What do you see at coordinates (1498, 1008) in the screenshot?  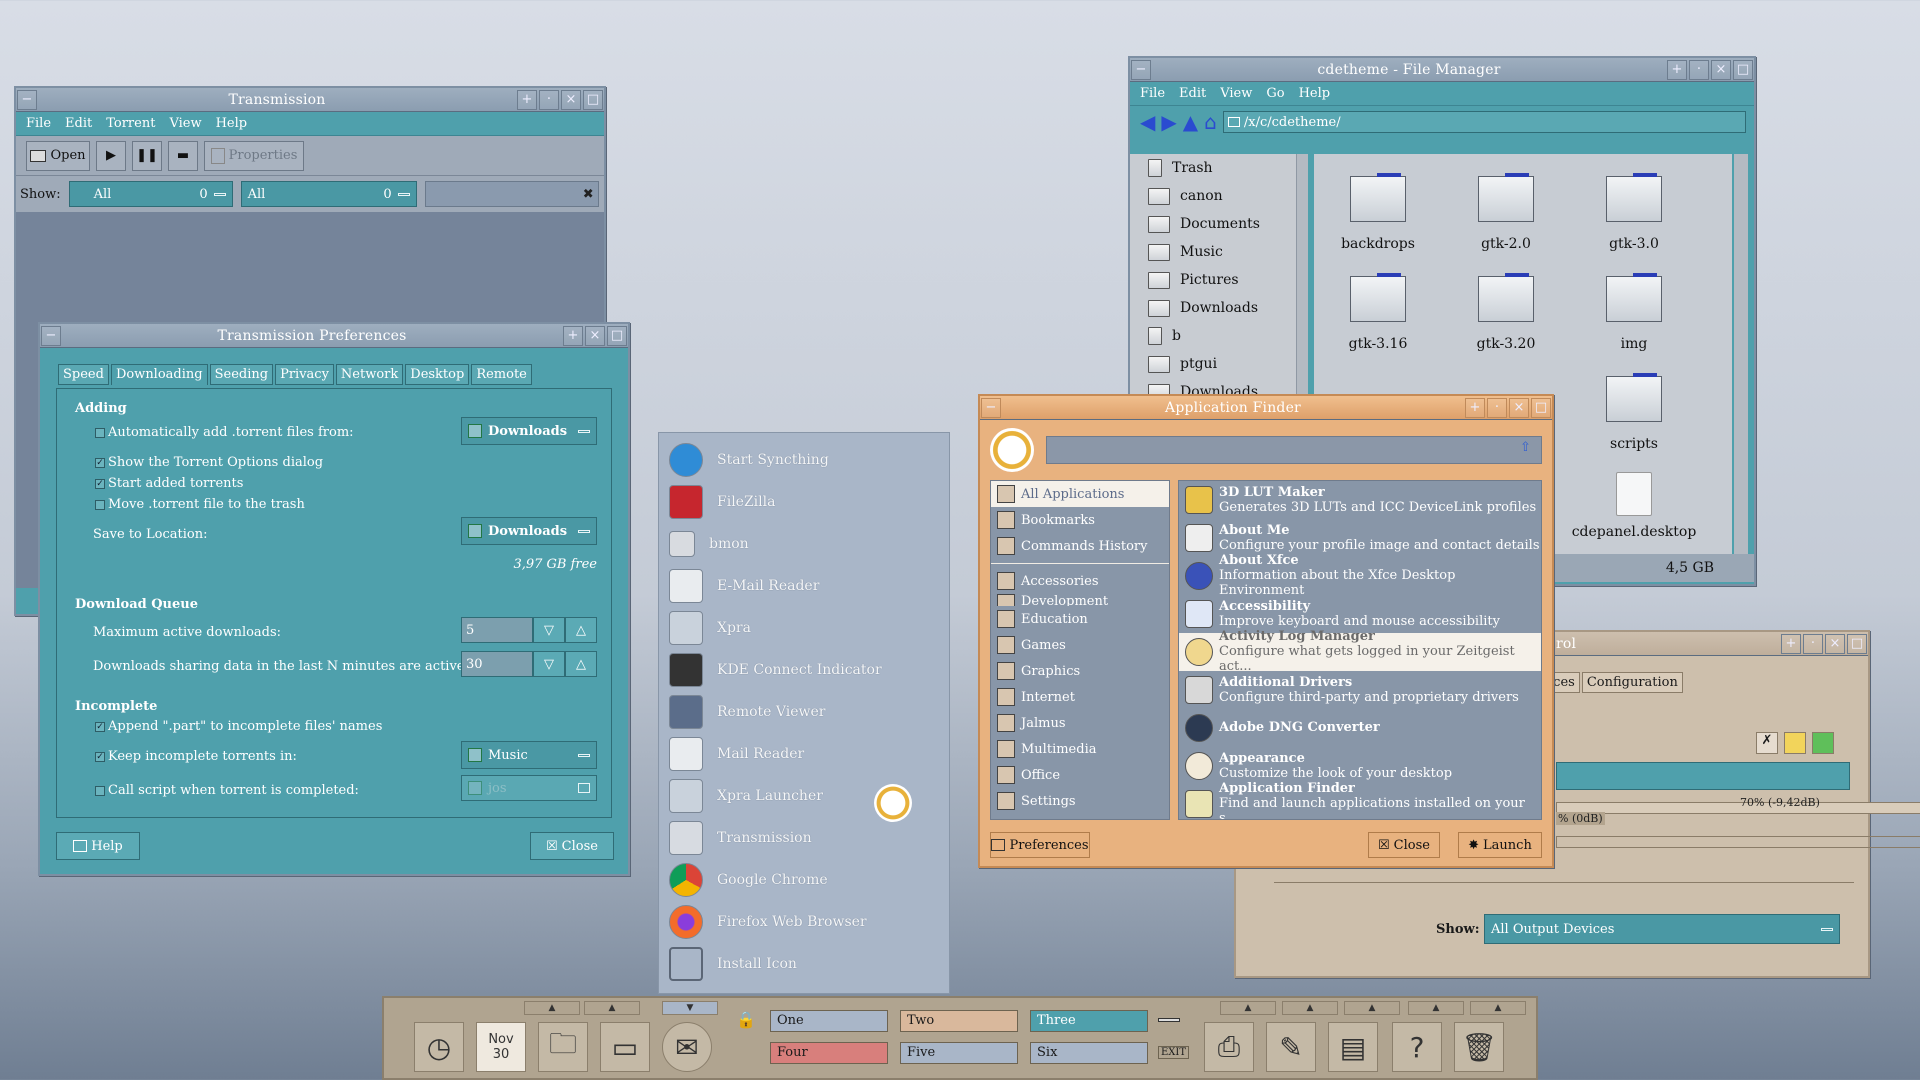 I see `panel-arrow-8: ▲` at bounding box center [1498, 1008].